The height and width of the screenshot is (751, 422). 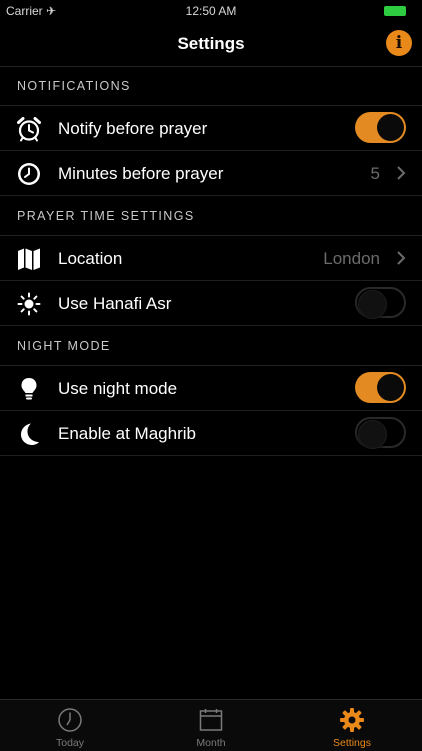 I want to click on row-enable-at-maghrib: Enable at Maghrib, so click(x=211, y=433).